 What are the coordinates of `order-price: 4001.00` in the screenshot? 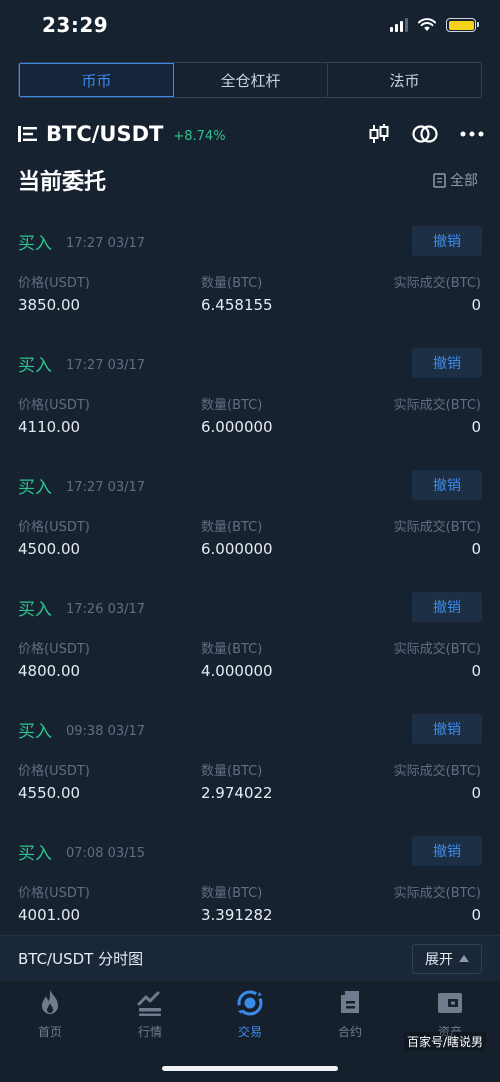 It's located at (49, 915).